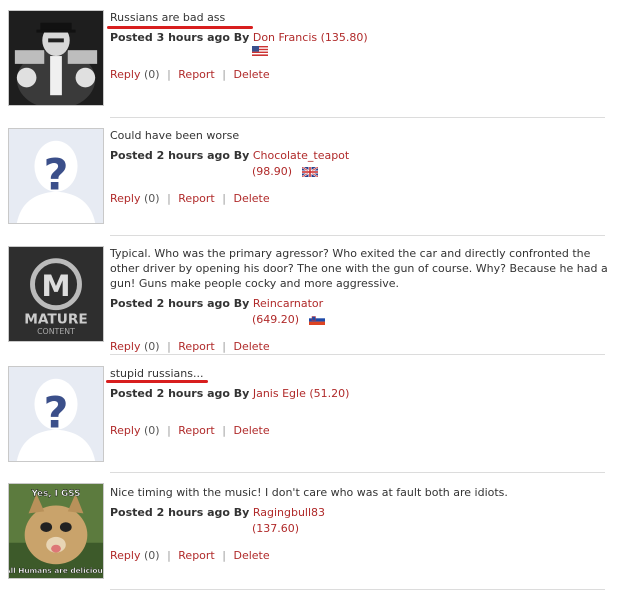  I want to click on username-link: Janis Egle, so click(279, 393).